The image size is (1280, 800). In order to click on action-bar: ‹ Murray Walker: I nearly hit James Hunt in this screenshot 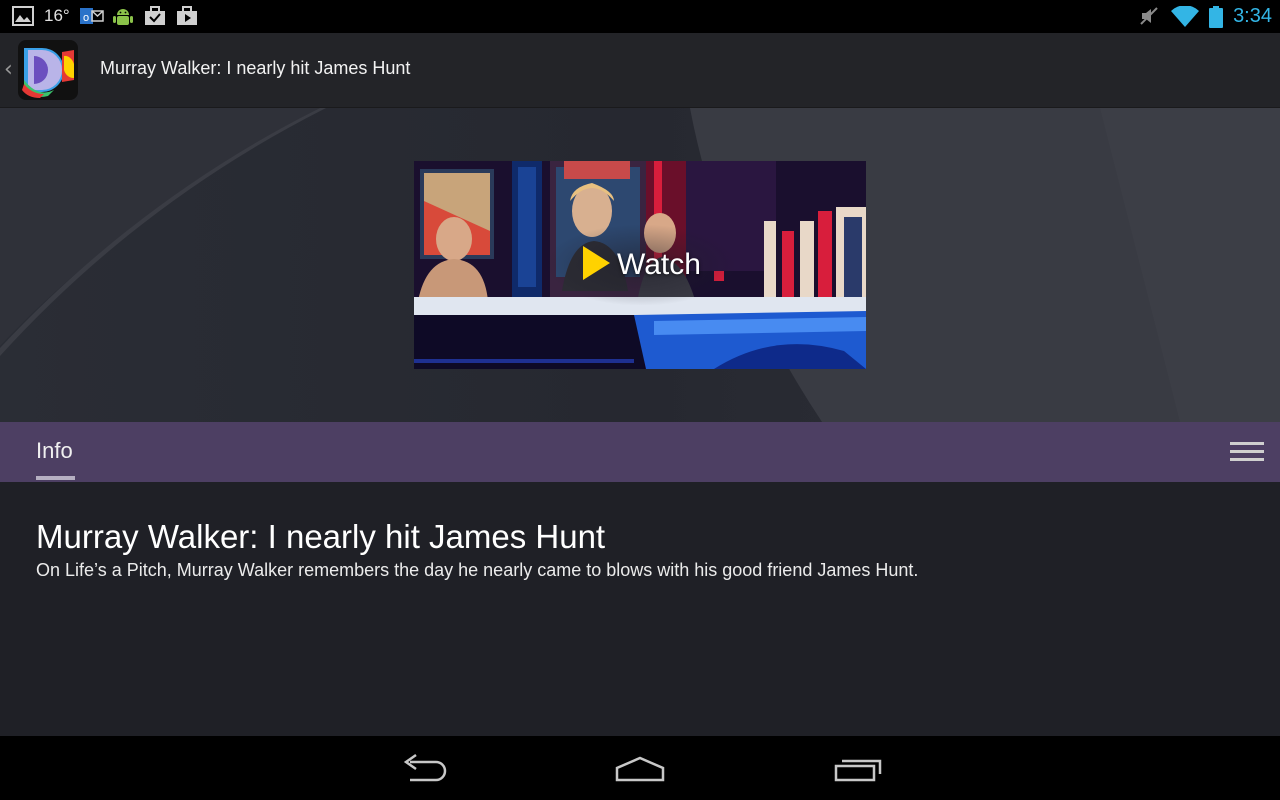, I will do `click(640, 70)`.